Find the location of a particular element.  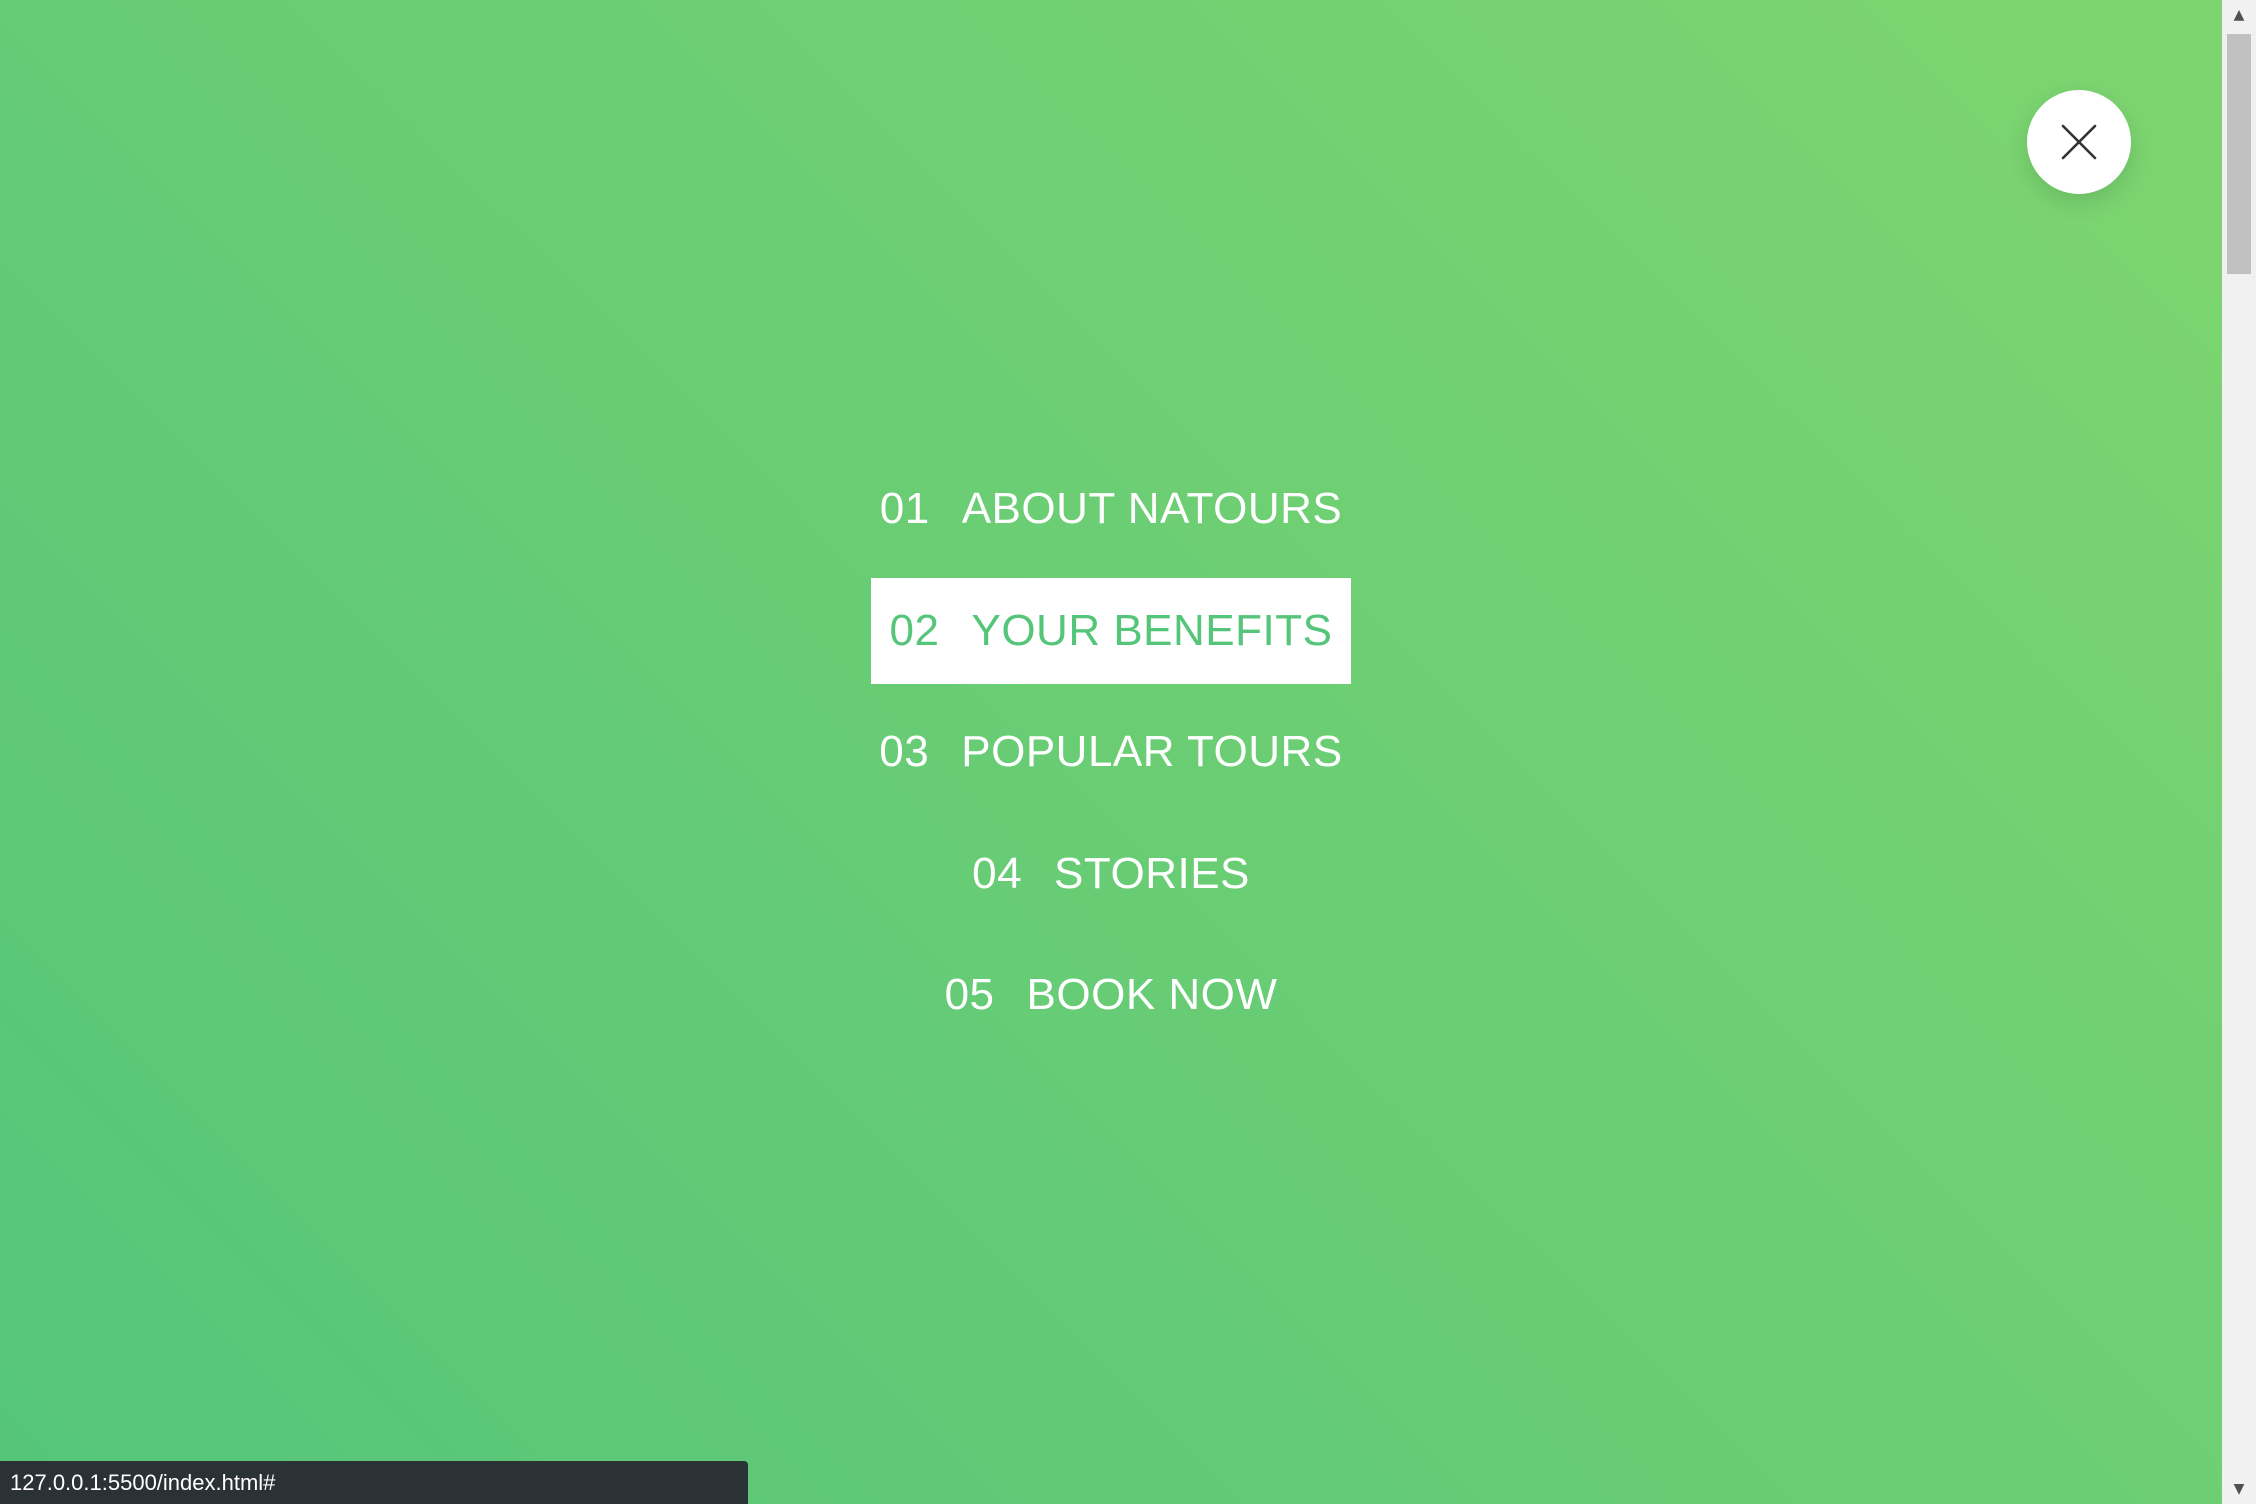

nav-item-number: 04 is located at coordinates (997, 873).